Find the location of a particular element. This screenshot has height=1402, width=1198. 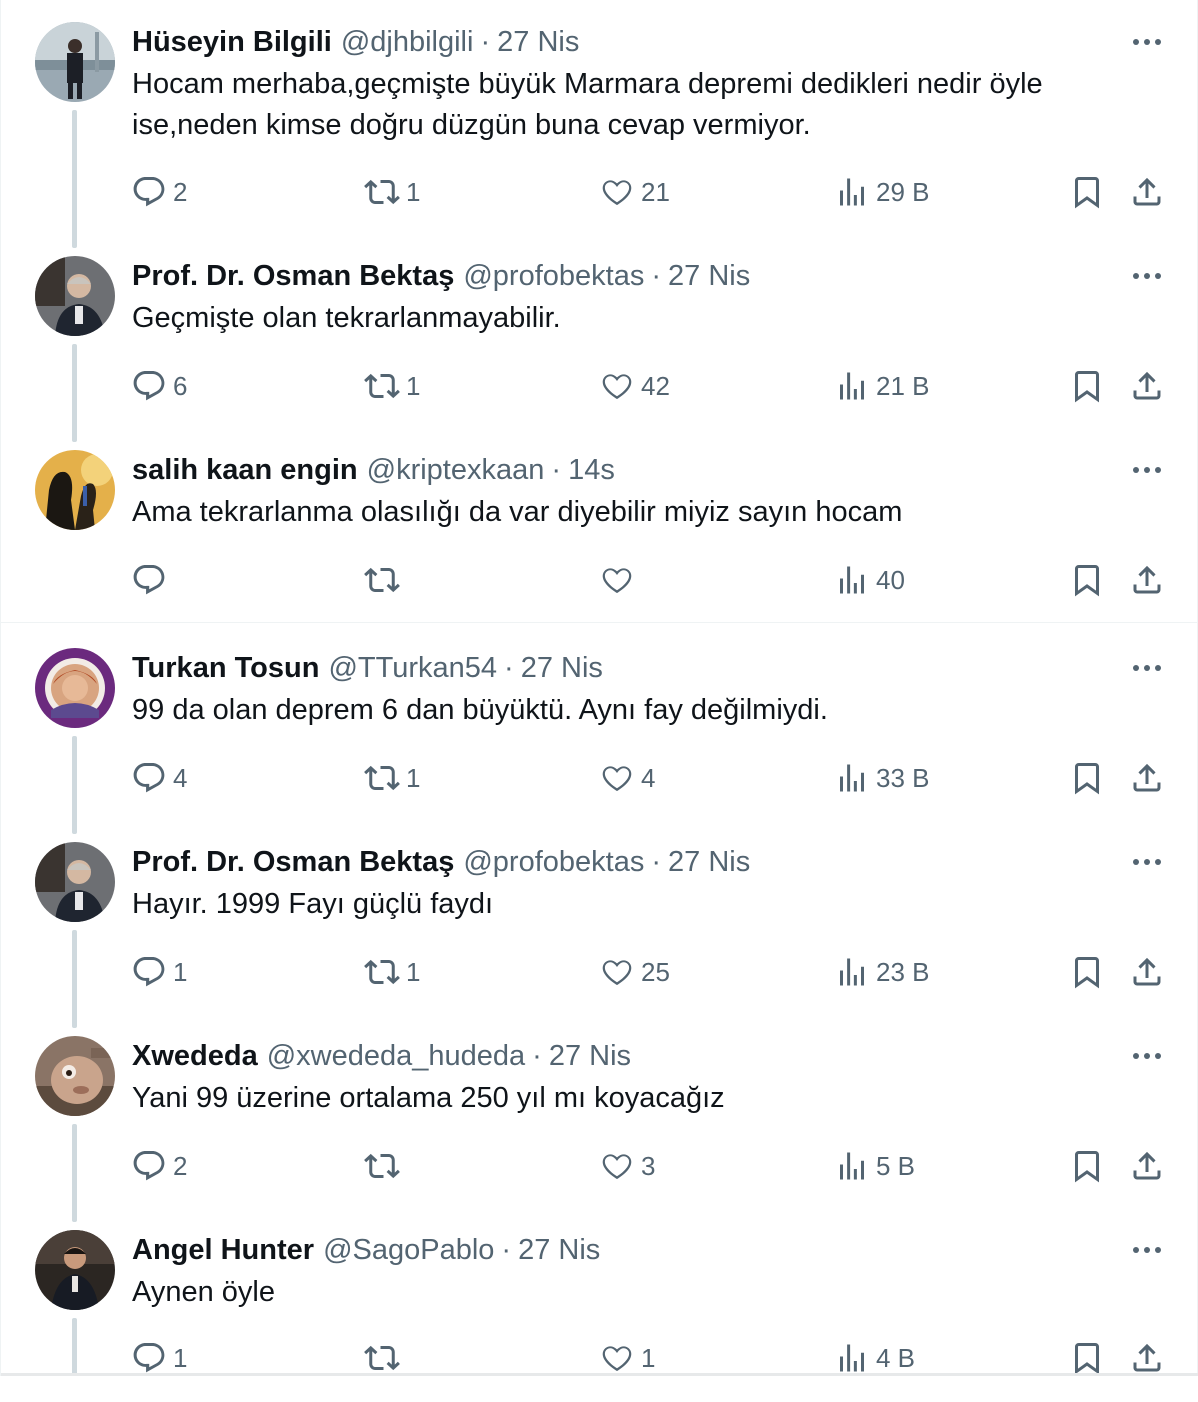

views-button: 21 B is located at coordinates (882, 386).